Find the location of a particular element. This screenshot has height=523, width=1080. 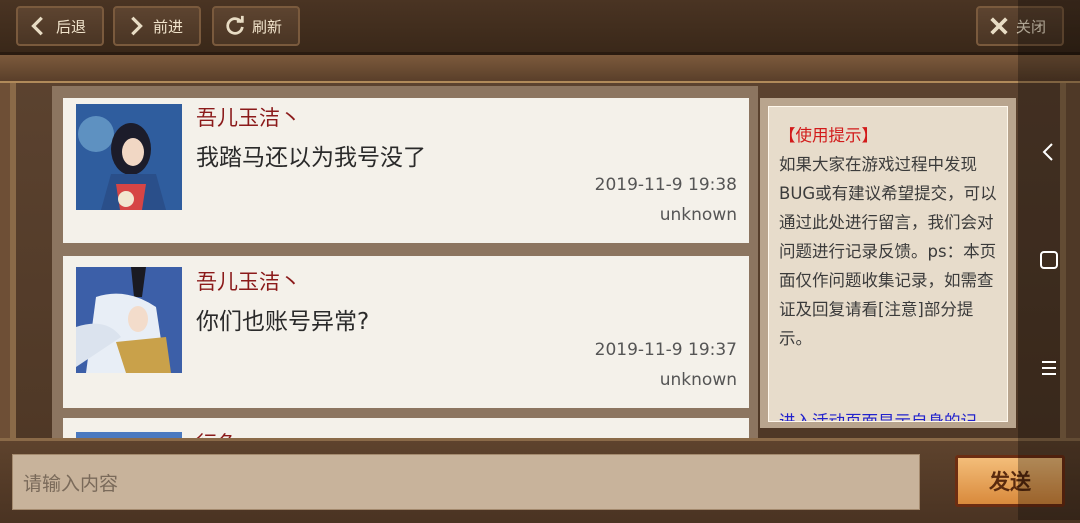

system-menu-icon is located at coordinates (1049, 368).